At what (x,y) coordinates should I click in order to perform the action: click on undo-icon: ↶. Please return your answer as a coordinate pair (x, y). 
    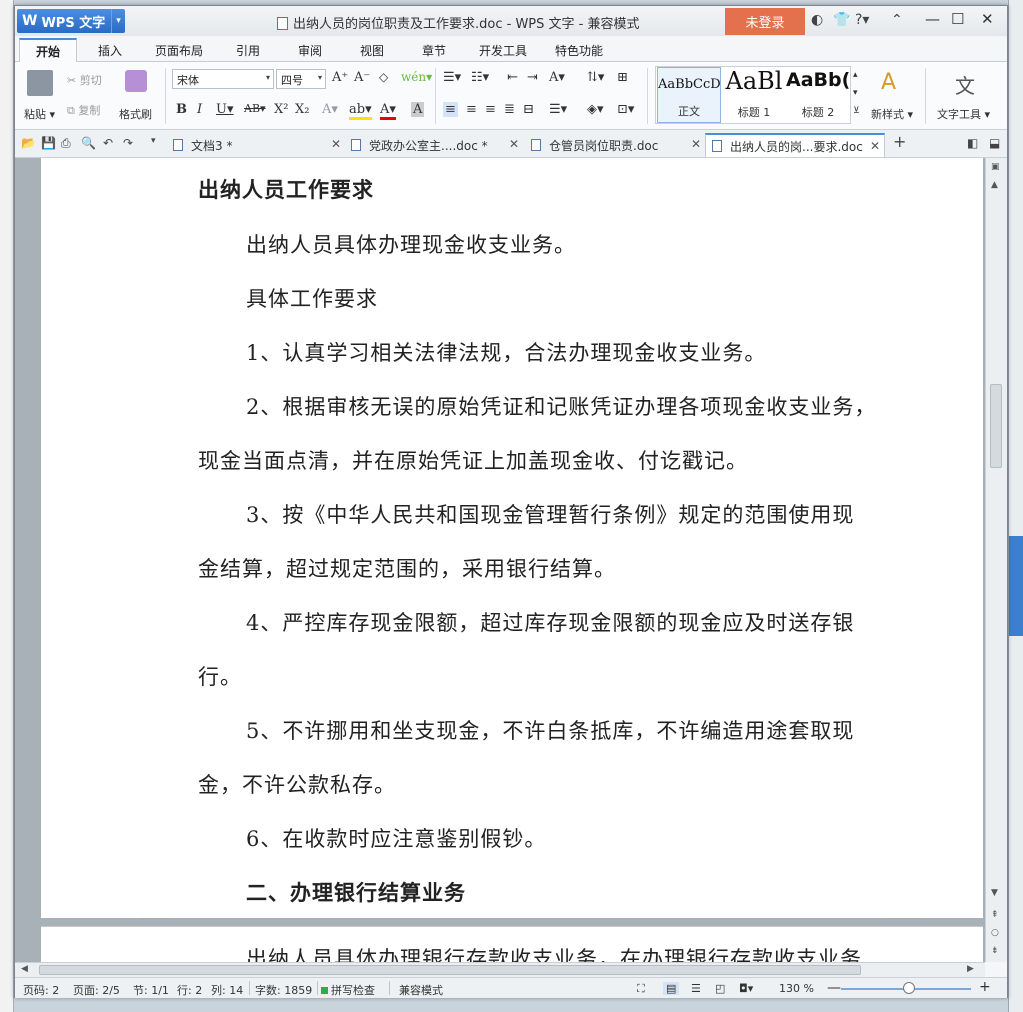
    Looking at the image, I should click on (108, 143).